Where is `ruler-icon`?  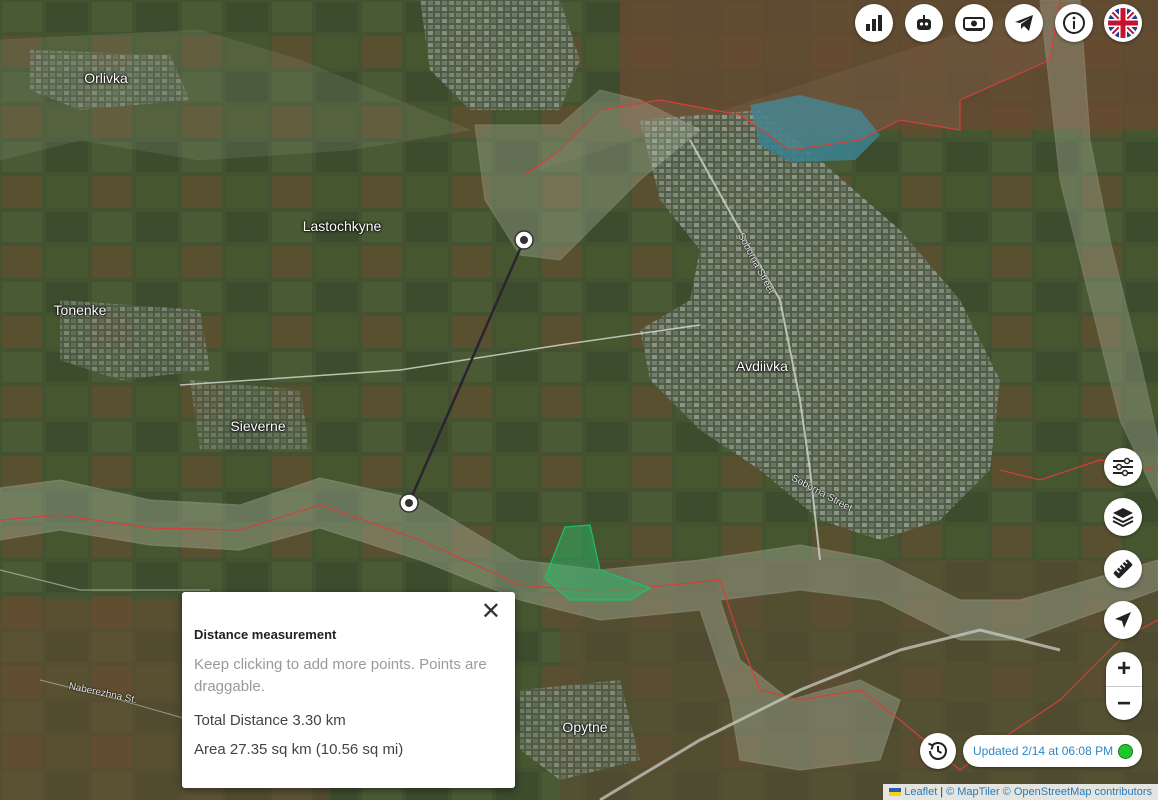 ruler-icon is located at coordinates (1123, 569).